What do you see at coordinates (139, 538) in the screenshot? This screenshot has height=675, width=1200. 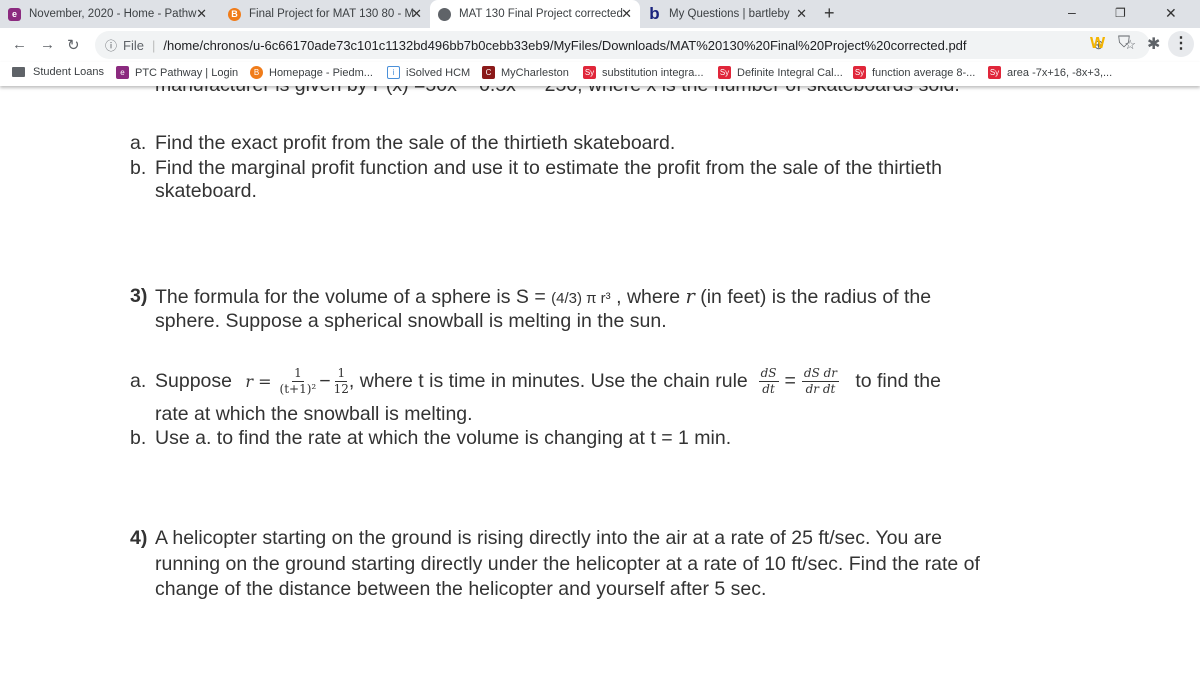 I see `number: 4)` at bounding box center [139, 538].